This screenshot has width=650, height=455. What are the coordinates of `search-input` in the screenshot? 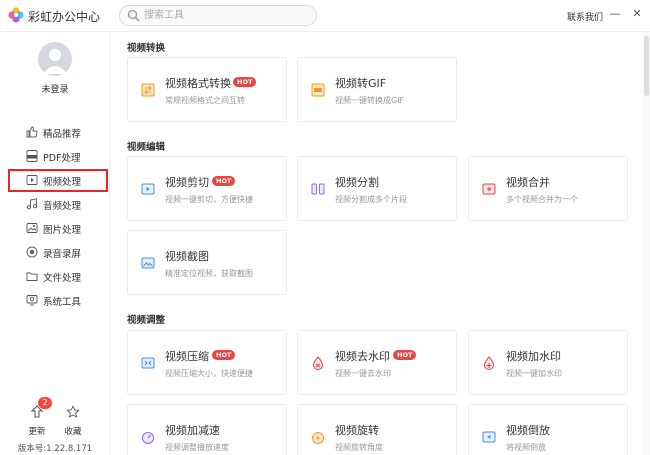 It's located at (226, 15).